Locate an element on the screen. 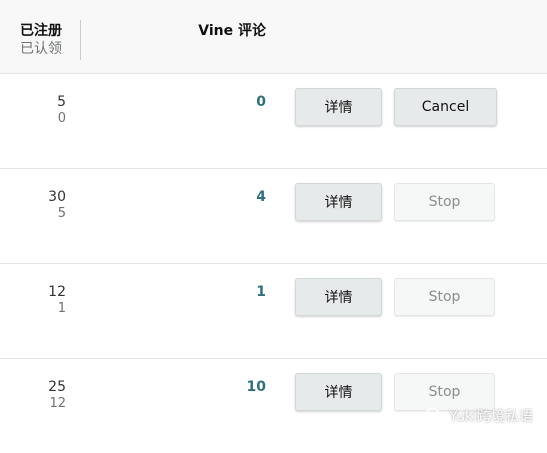 The width and height of the screenshot is (547, 453). column-divider is located at coordinates (80, 40).